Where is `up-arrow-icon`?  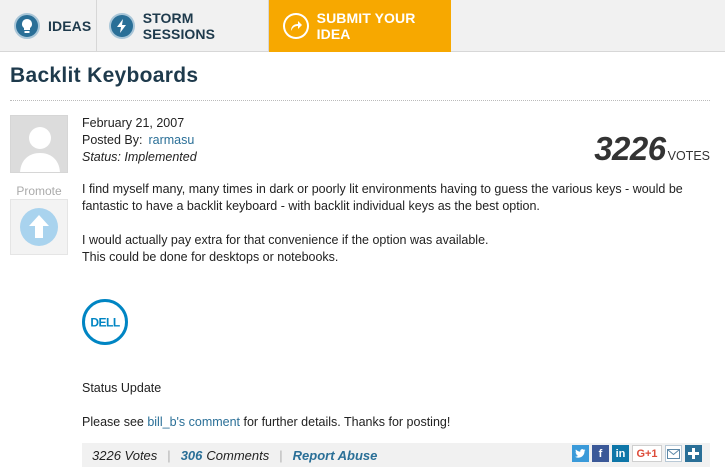
up-arrow-icon is located at coordinates (39, 227).